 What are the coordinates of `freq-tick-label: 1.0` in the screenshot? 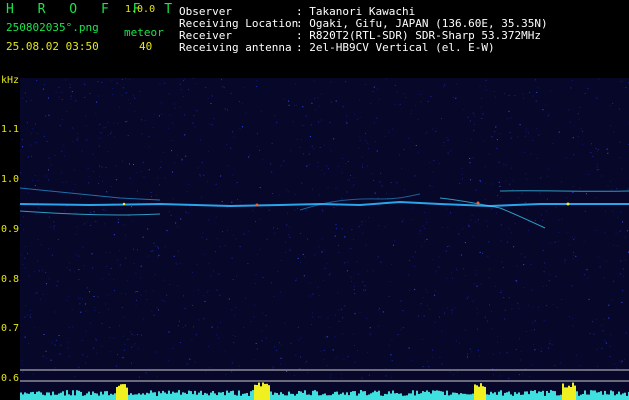 It's located at (10, 179).